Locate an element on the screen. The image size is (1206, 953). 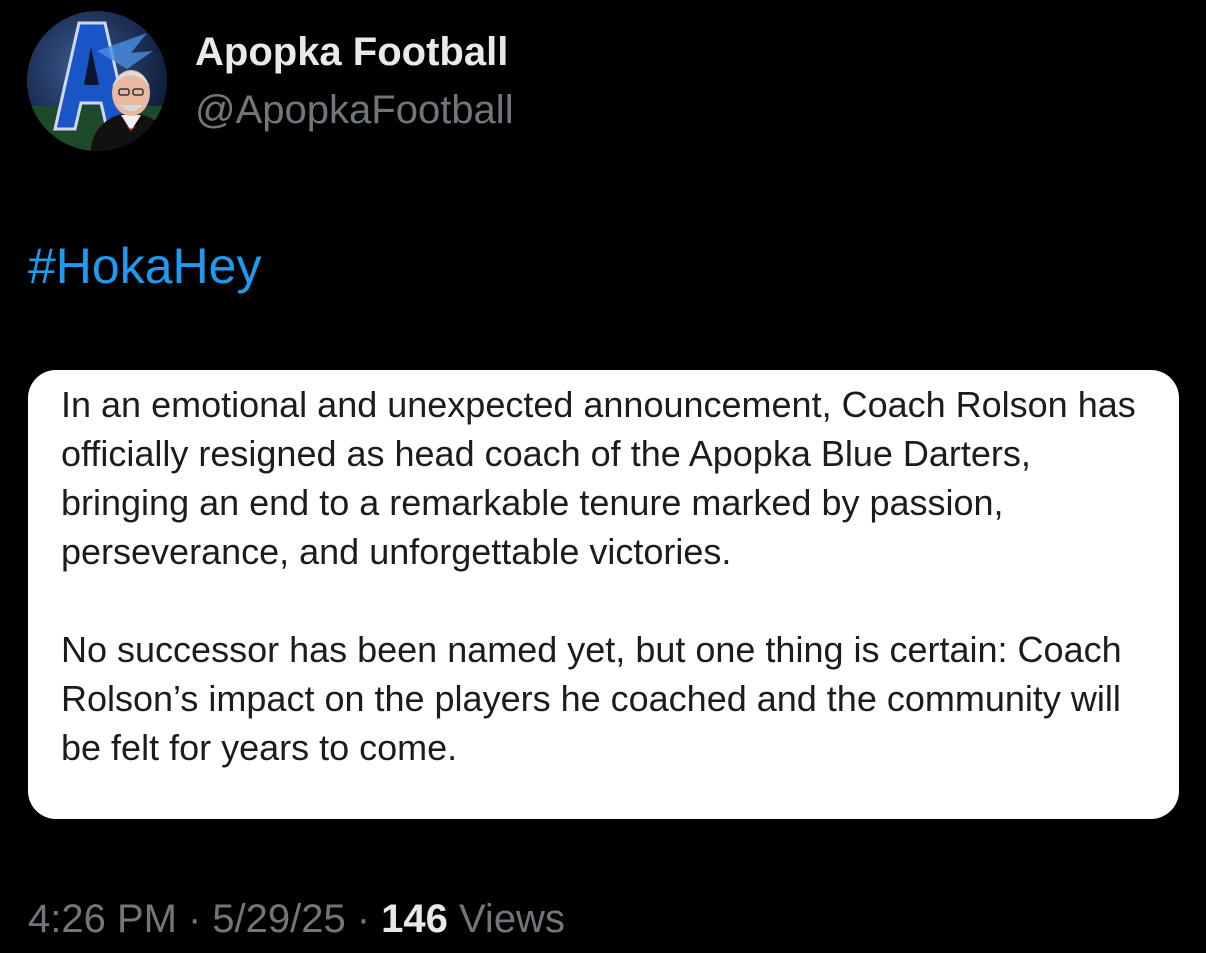
tweet-time: 4:26 PM is located at coordinates (102, 919).